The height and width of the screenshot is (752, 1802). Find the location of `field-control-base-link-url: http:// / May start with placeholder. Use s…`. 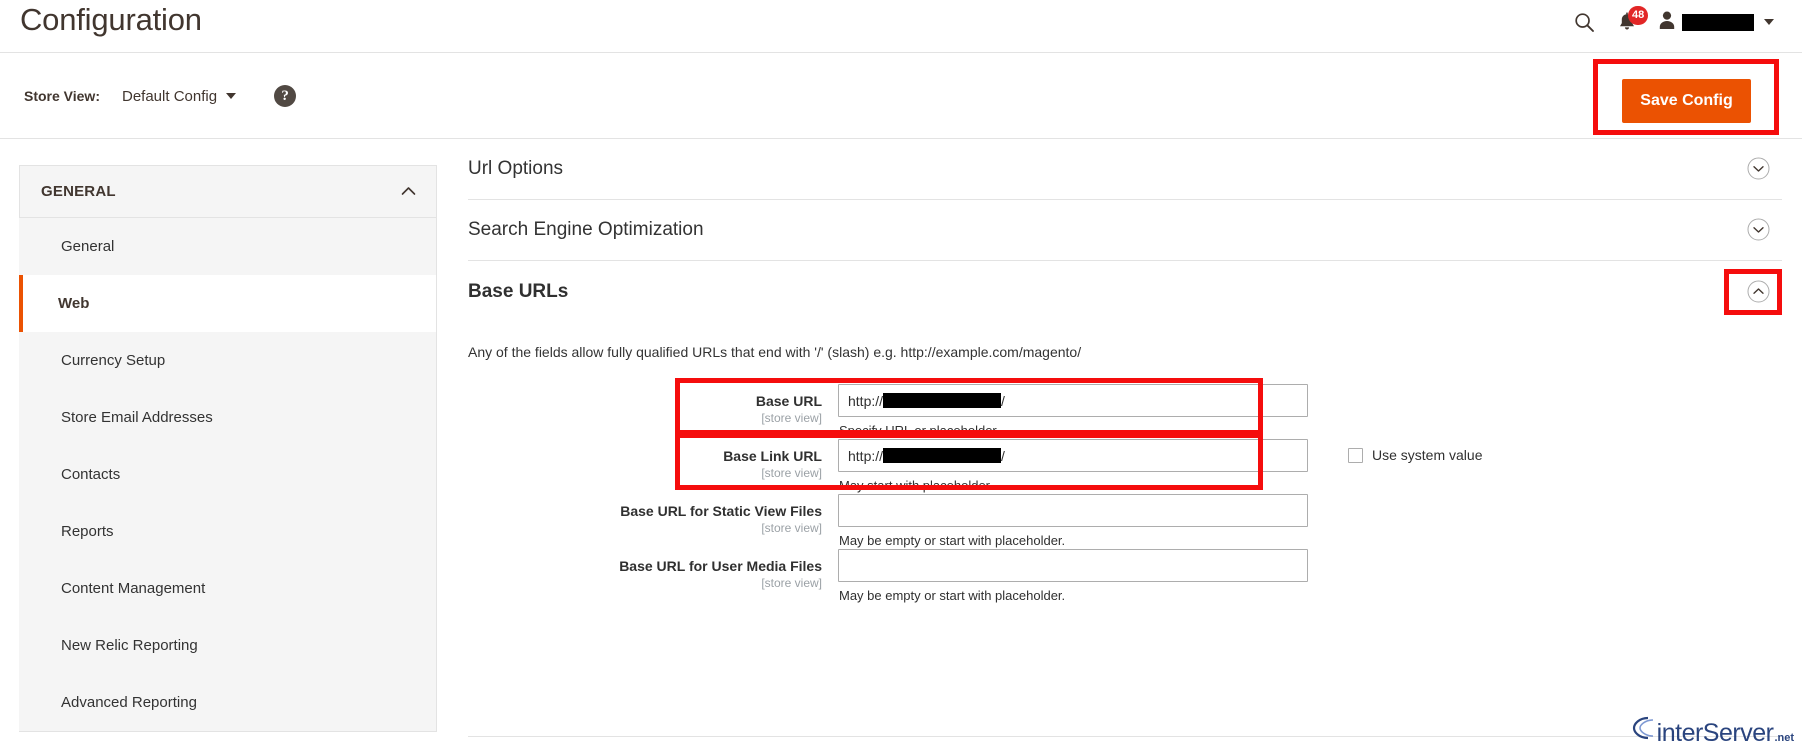

field-control-base-link-url: http:// / May start with placeholder. Use s… is located at coordinates (1160, 466).